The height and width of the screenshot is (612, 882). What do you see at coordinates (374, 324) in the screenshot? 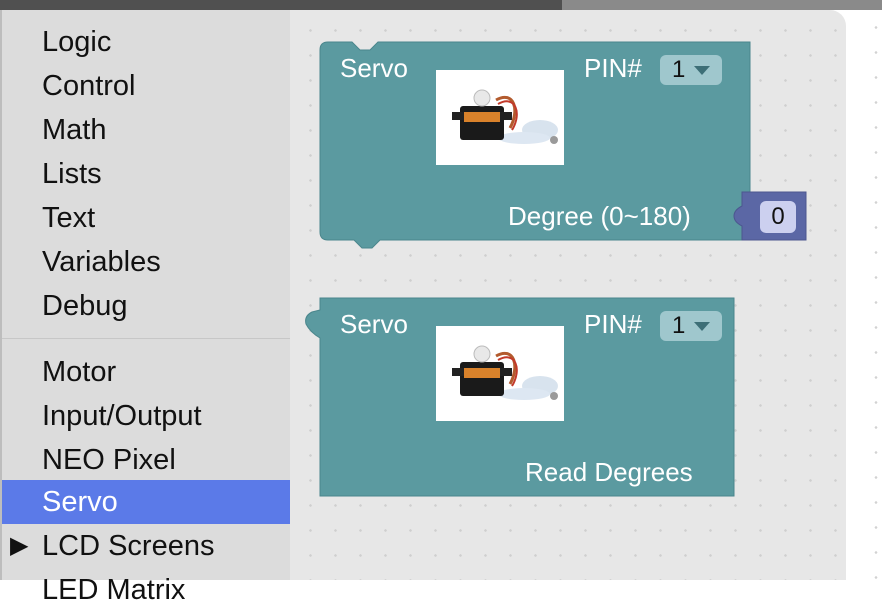
I see `servo-read-title: Servo` at bounding box center [374, 324].